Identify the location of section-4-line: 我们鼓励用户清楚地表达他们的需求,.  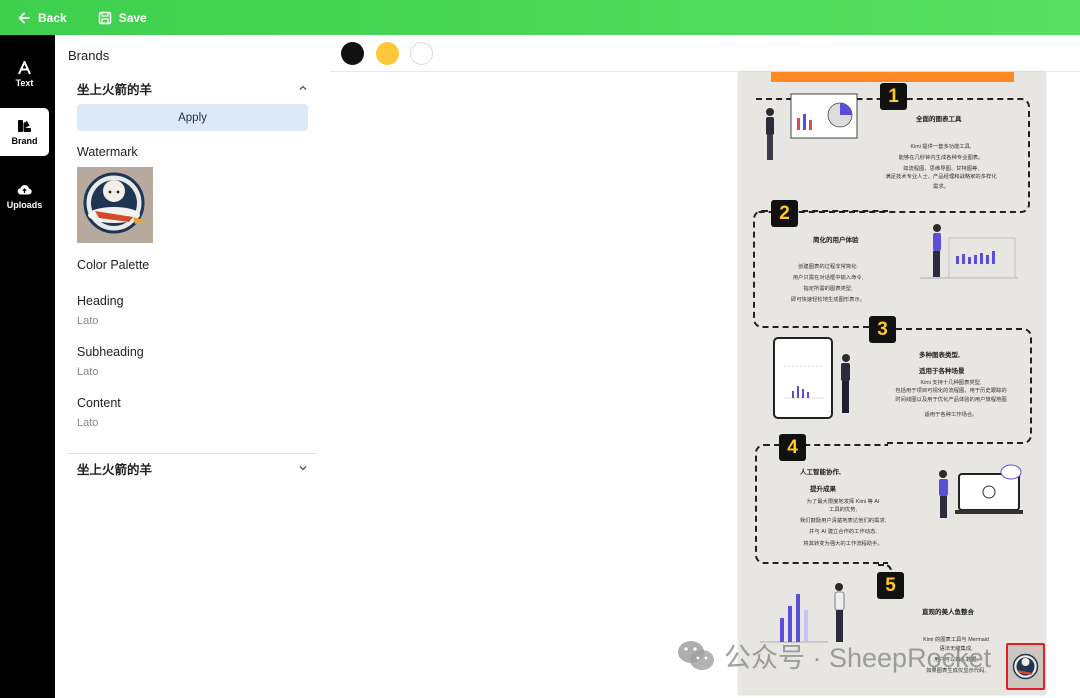
(843, 521).